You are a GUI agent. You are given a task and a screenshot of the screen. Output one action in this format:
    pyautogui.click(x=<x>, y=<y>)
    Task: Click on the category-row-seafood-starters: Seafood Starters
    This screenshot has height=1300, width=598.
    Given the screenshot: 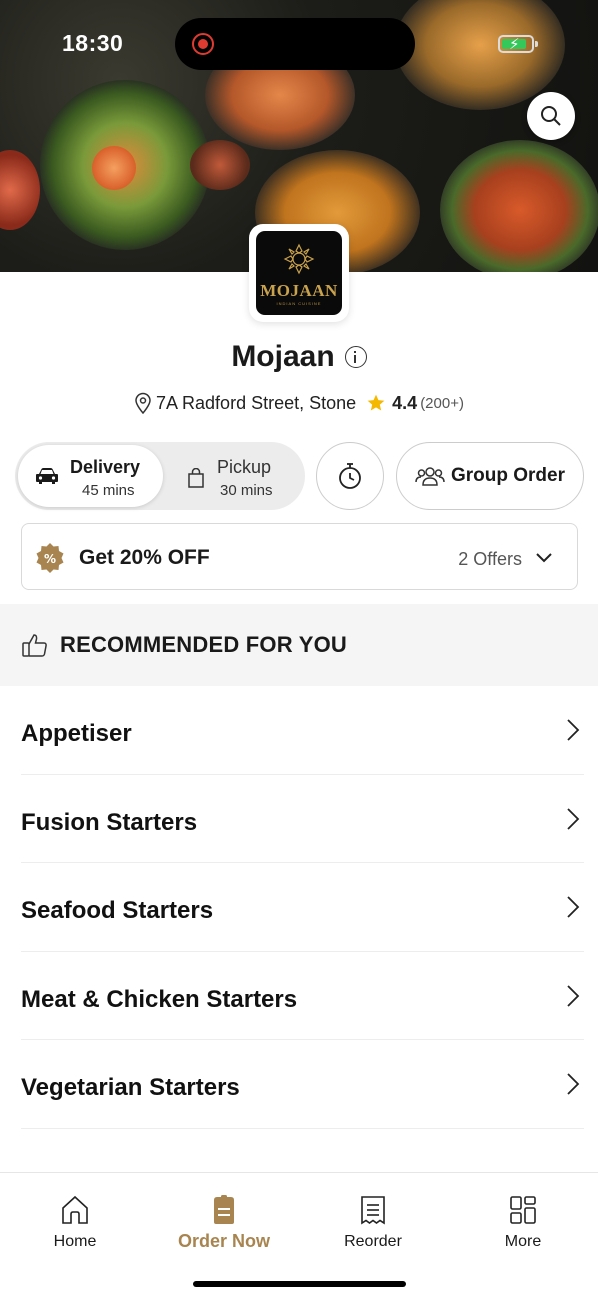 What is the action you would take?
    pyautogui.click(x=302, y=907)
    